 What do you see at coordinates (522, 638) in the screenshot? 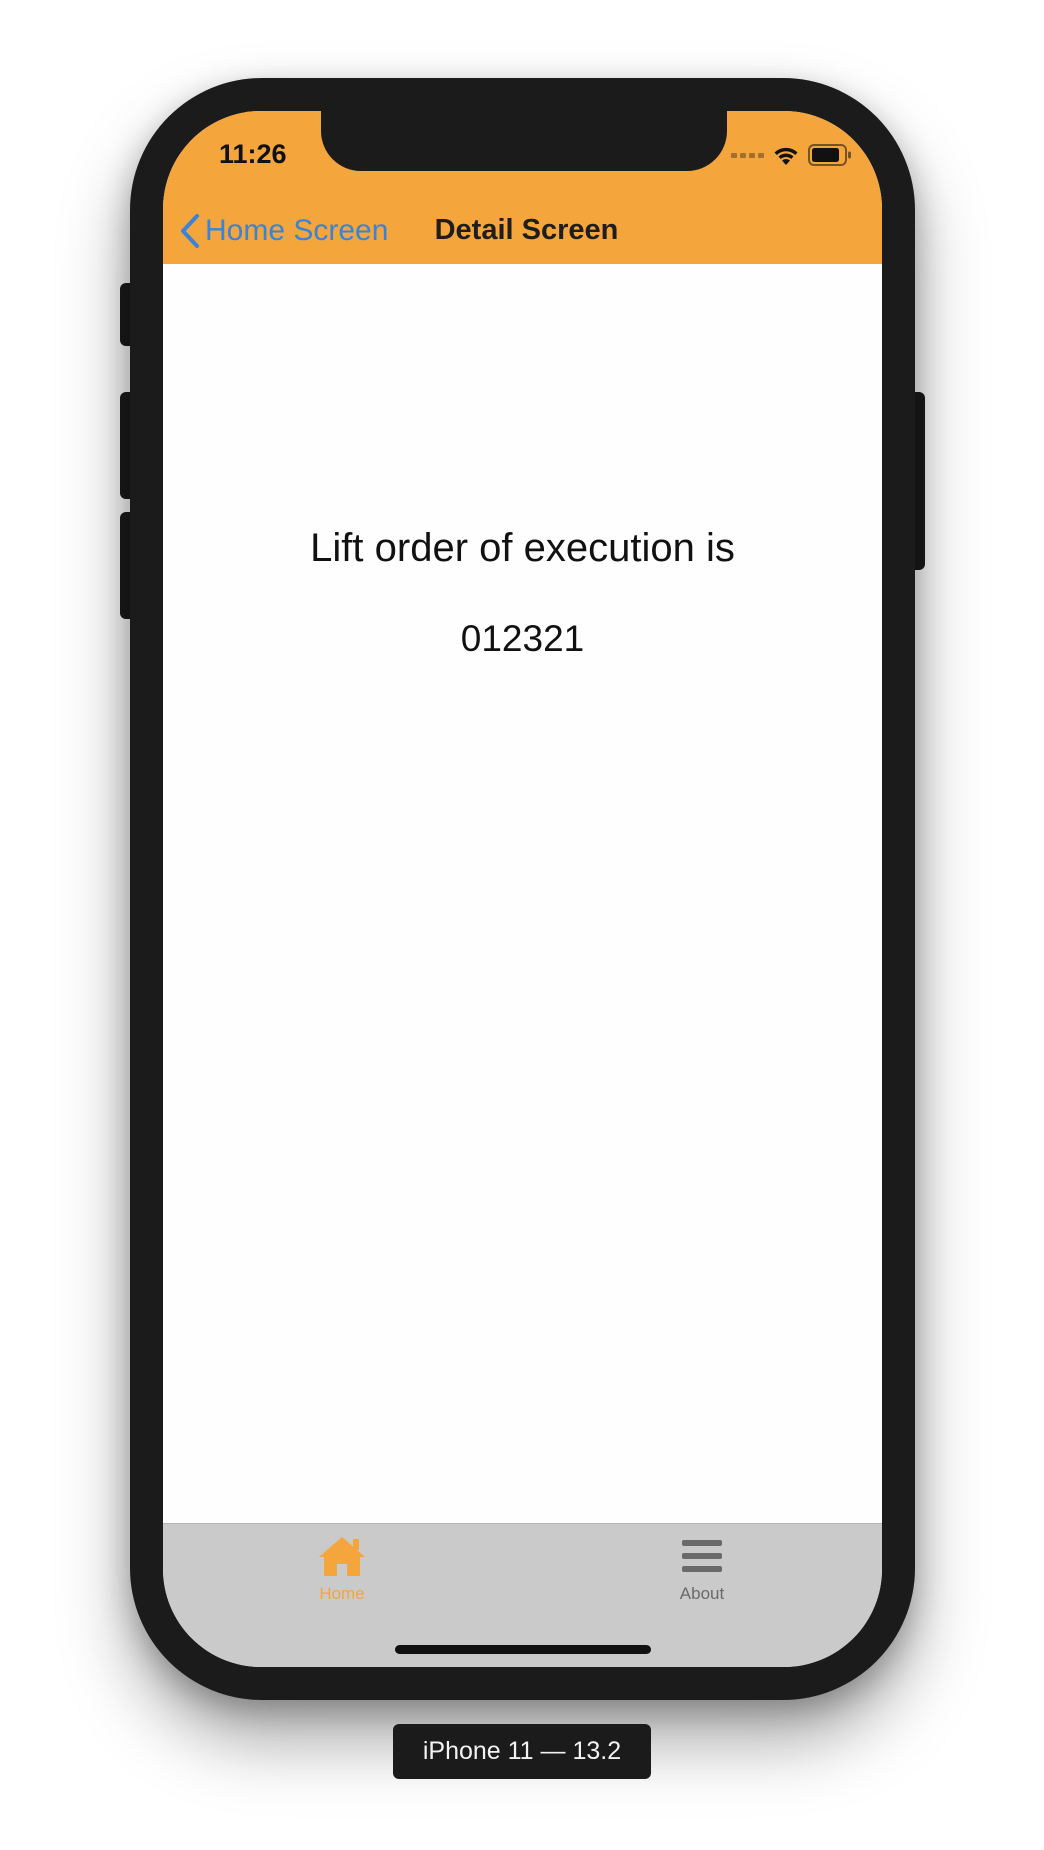
I see `result-value: 012321` at bounding box center [522, 638].